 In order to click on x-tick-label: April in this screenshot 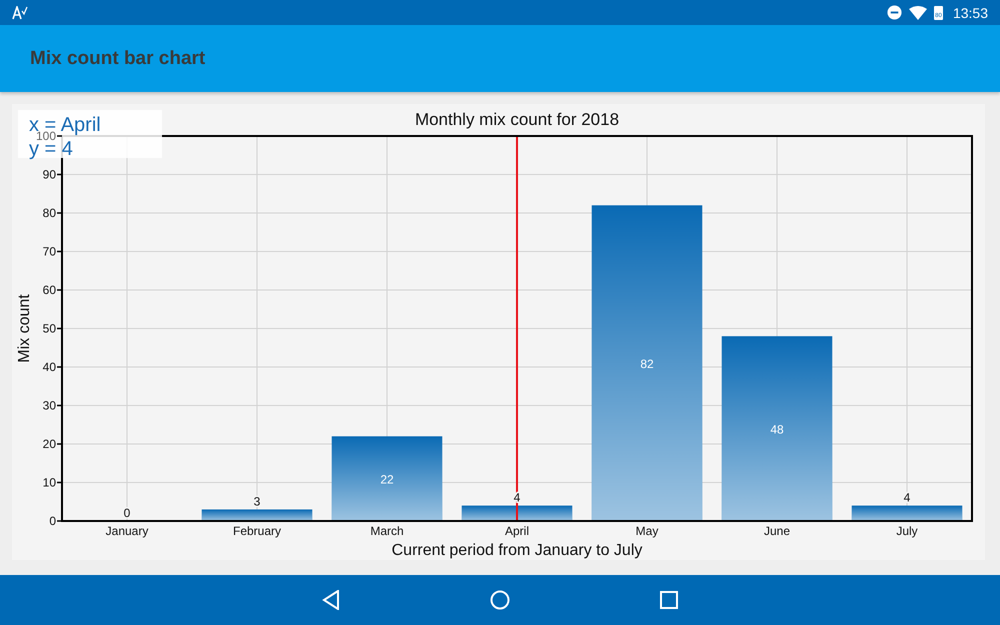, I will do `click(517, 531)`.